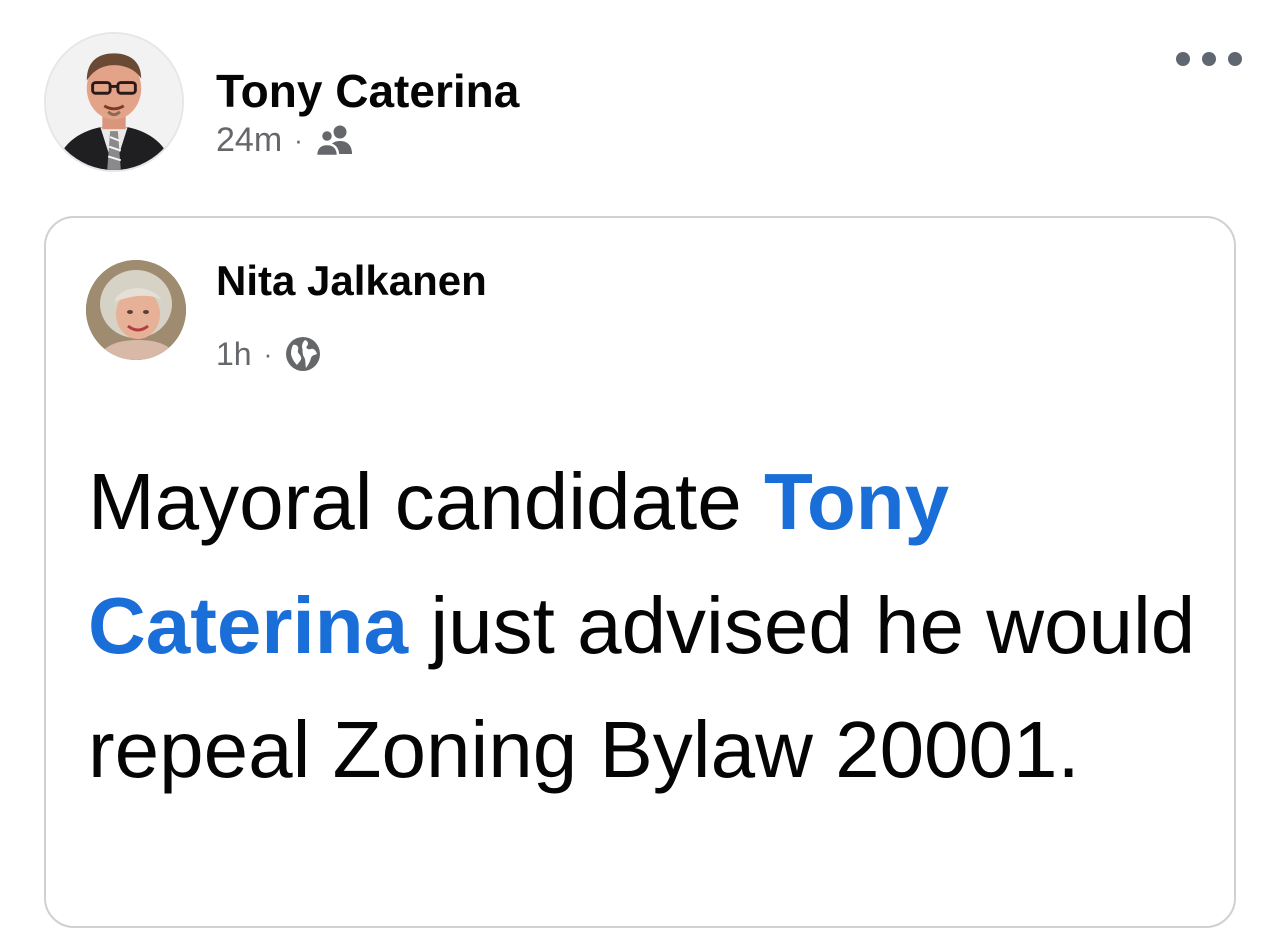 Image resolution: width=1280 pixels, height=951 pixels. I want to click on author-avatar-image, so click(114, 102).